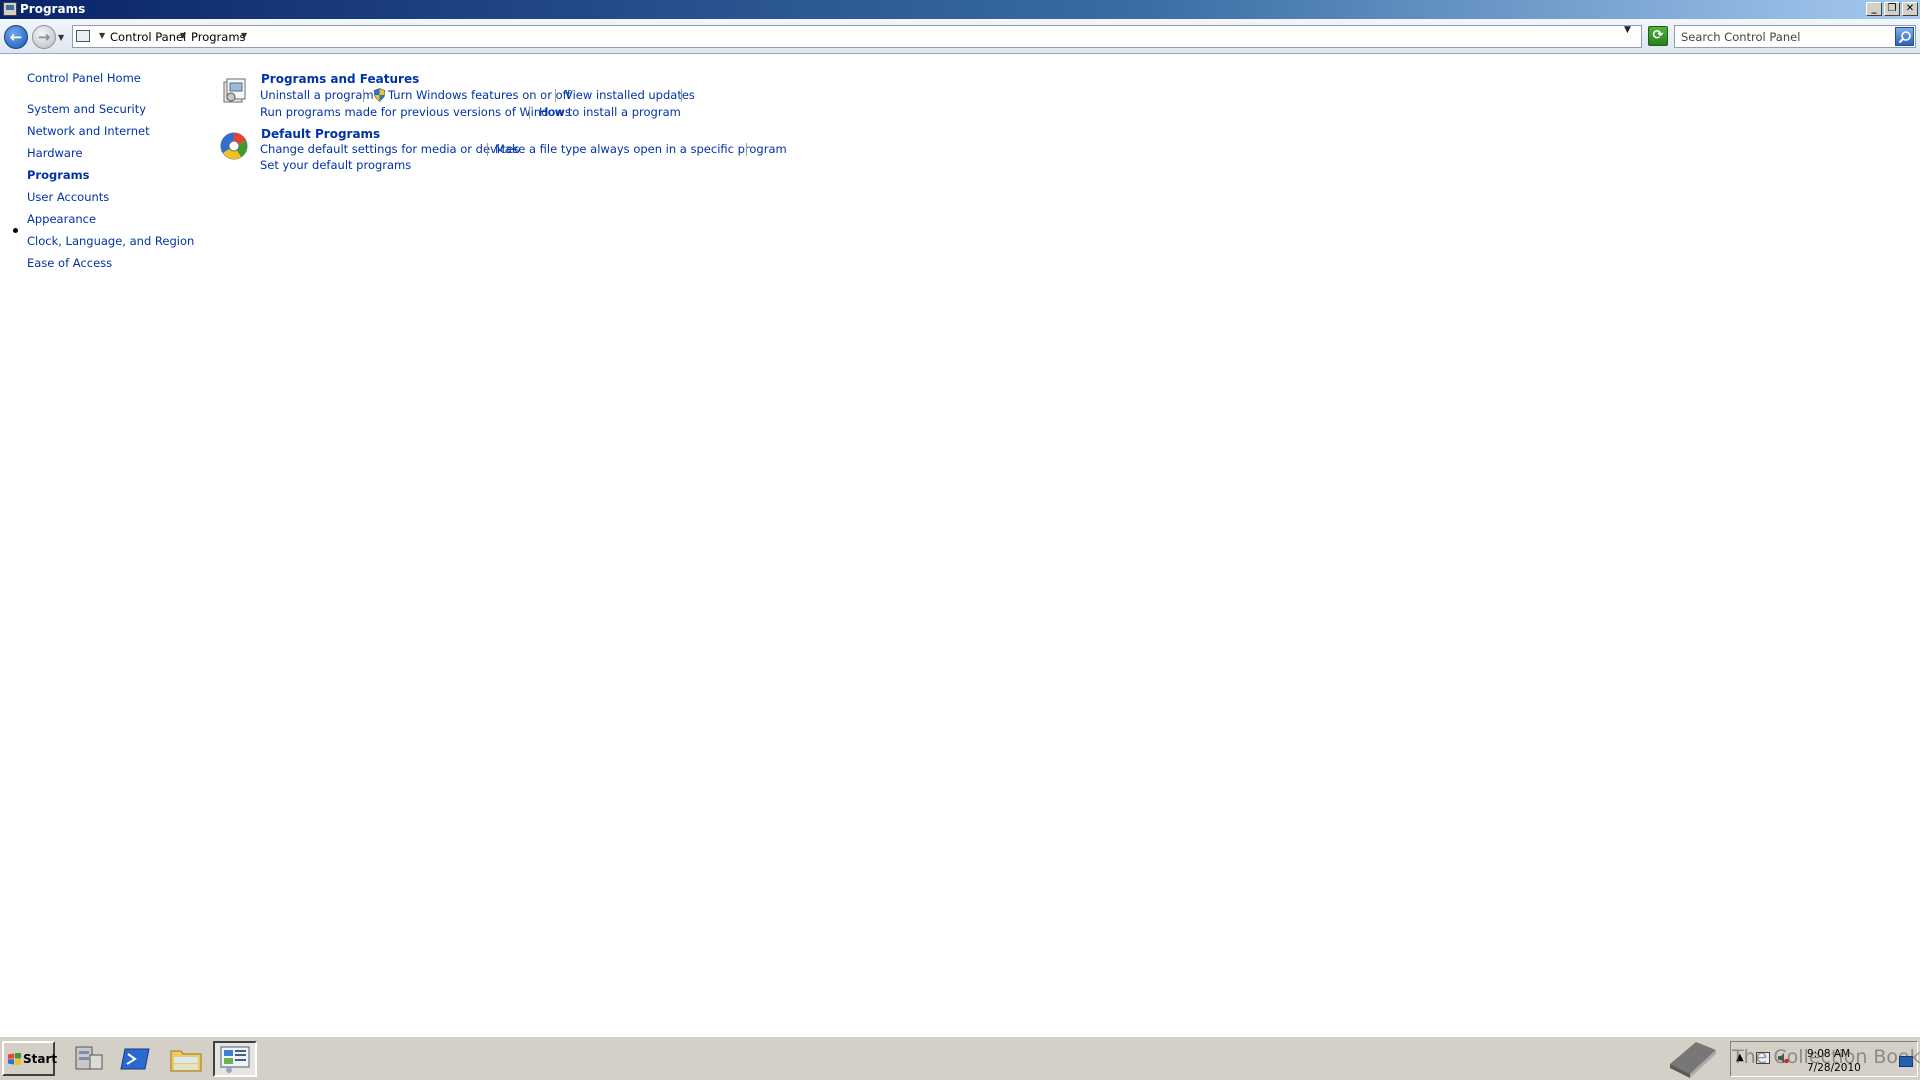 This screenshot has height=1080, width=1920. I want to click on show-desktop-icon, so click(1906, 1061).